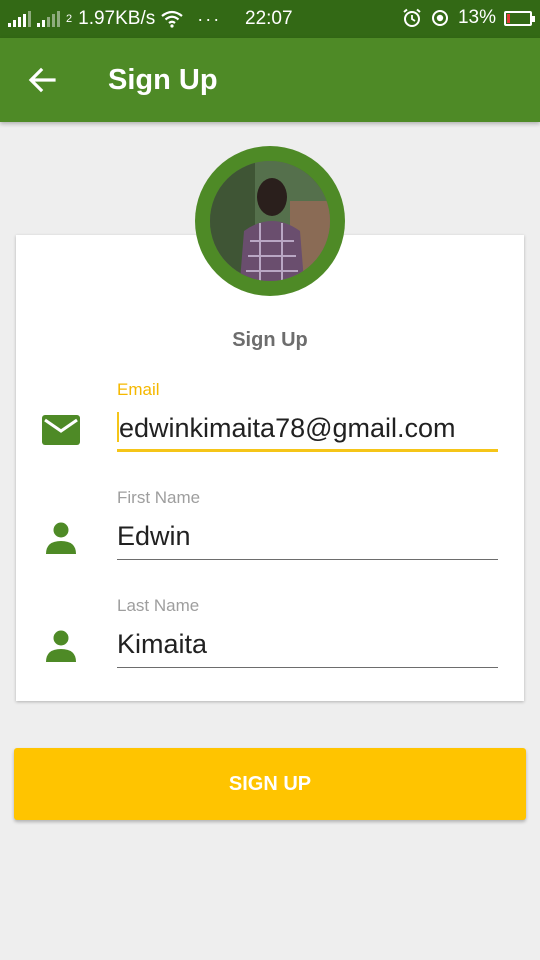 This screenshot has height=960, width=540. Describe the element at coordinates (172, 19) in the screenshot. I see `wifi-icon` at that location.